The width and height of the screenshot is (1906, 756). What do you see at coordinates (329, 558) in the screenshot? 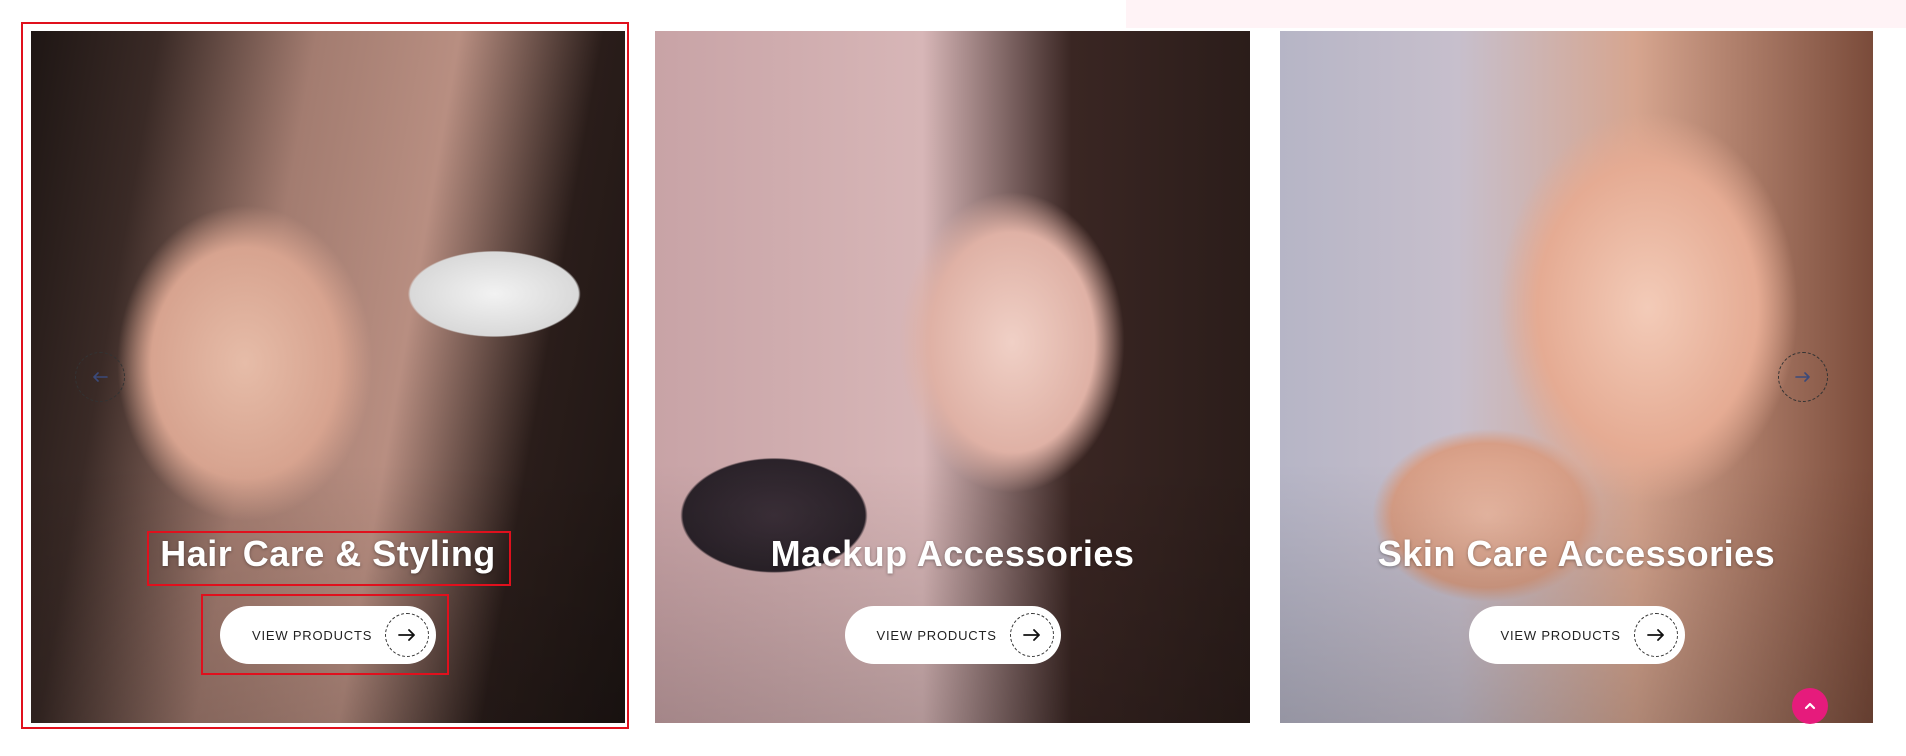
I see `highlight-box-title` at bounding box center [329, 558].